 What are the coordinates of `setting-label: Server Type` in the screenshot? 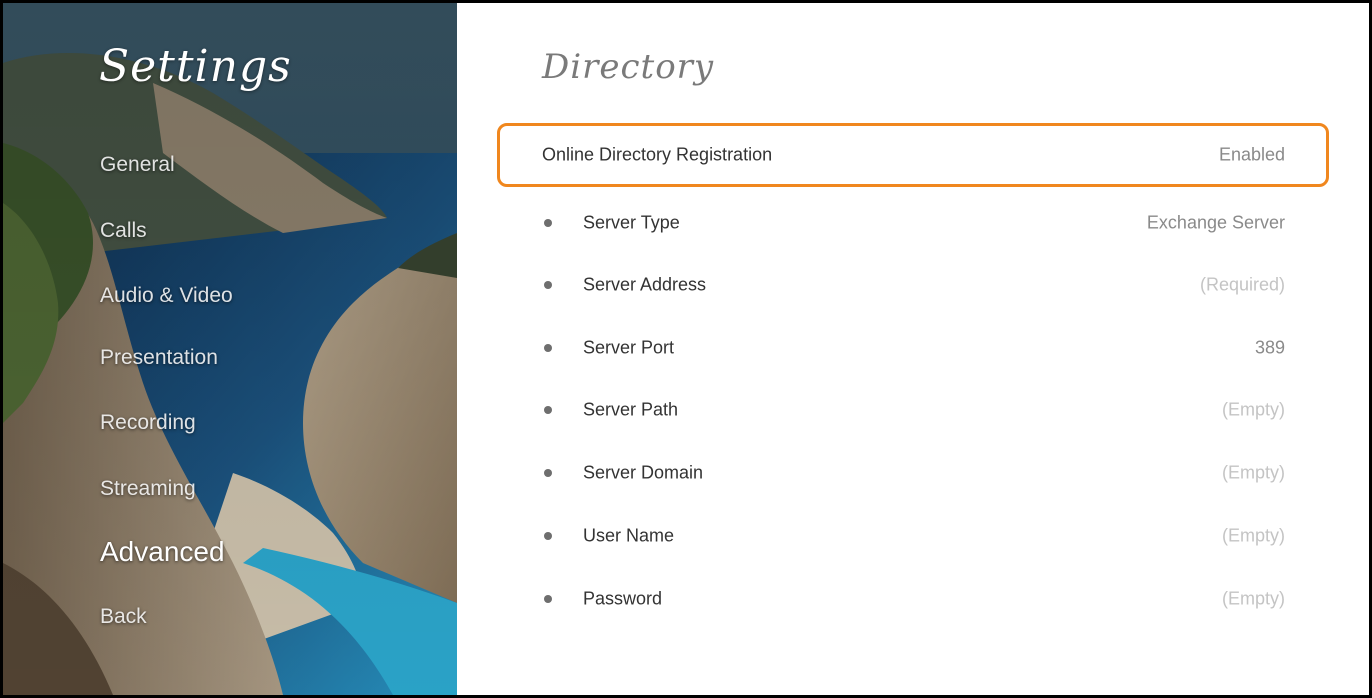 It's located at (631, 222).